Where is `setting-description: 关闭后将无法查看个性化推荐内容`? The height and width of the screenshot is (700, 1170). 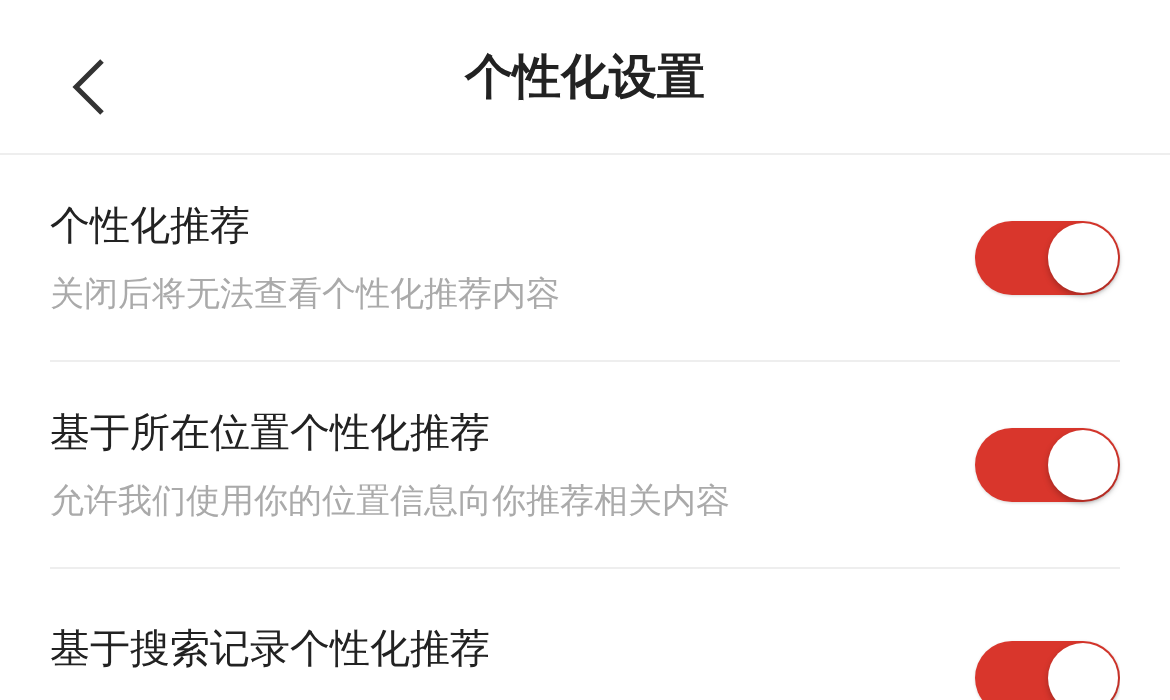 setting-description: 关闭后将无法查看个性化推荐内容 is located at coordinates (305, 293).